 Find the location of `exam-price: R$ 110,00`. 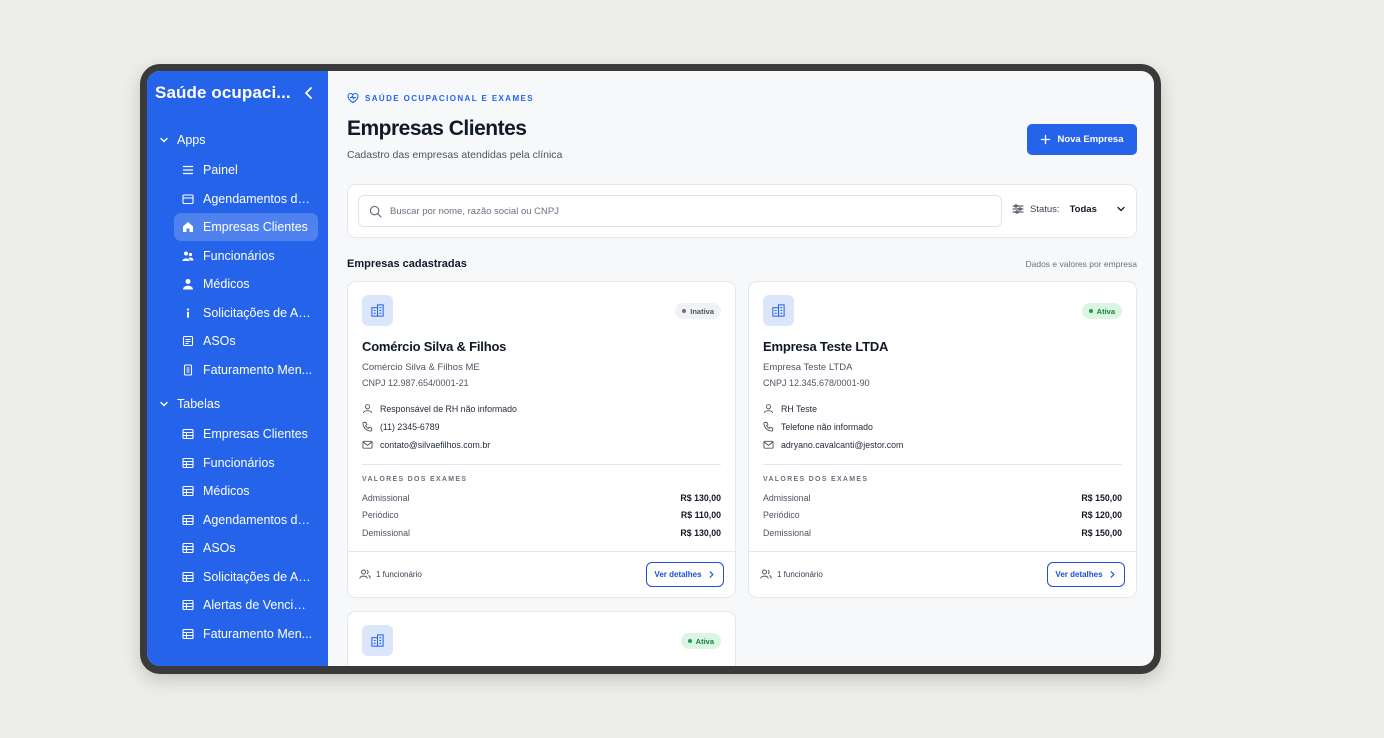

exam-price: R$ 110,00 is located at coordinates (700, 515).